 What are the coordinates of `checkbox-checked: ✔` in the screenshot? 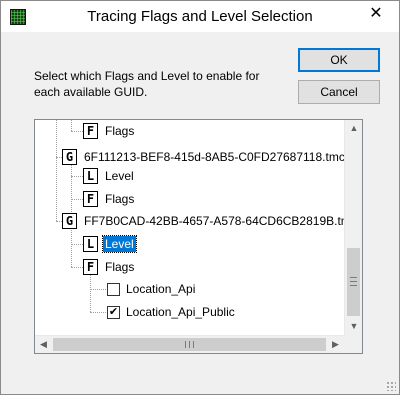 It's located at (113, 312).